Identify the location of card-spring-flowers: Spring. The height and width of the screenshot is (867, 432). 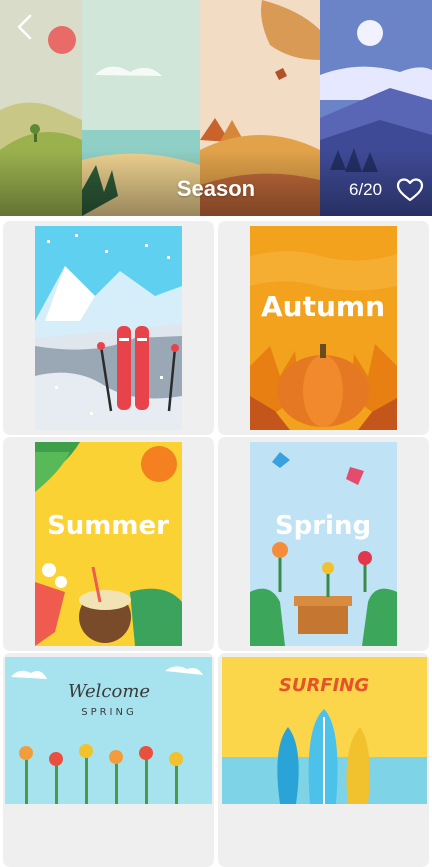
(323, 544).